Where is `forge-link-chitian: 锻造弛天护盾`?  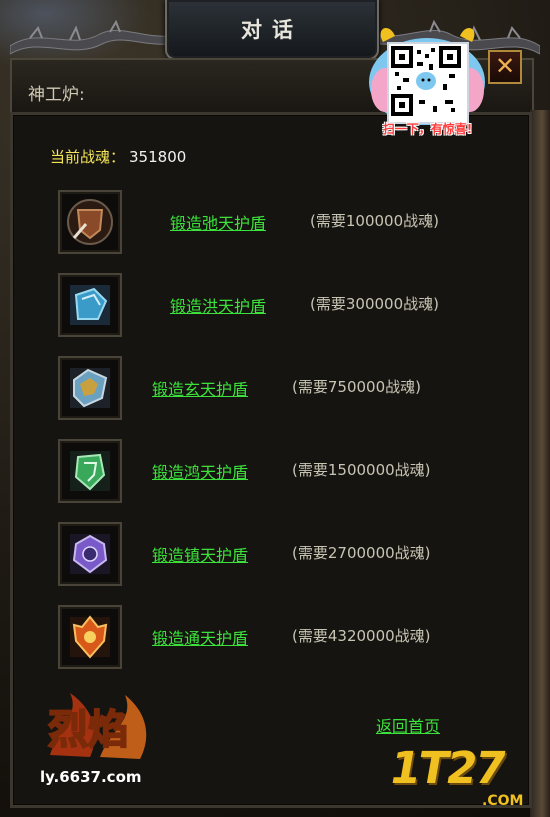 forge-link-chitian: 锻造弛天护盾 is located at coordinates (218, 222).